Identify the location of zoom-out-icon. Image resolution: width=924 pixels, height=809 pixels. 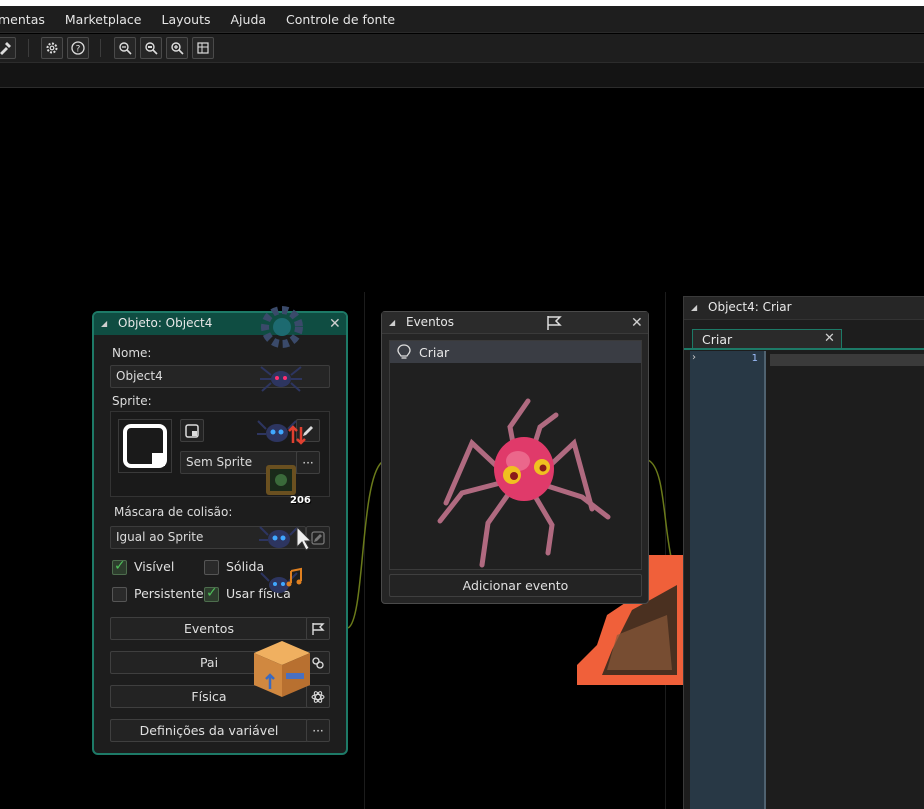
(125, 48).